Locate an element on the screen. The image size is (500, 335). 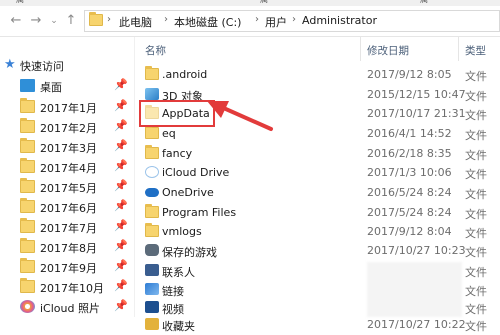
up-arrow-icon: ↑ is located at coordinates (71, 21).